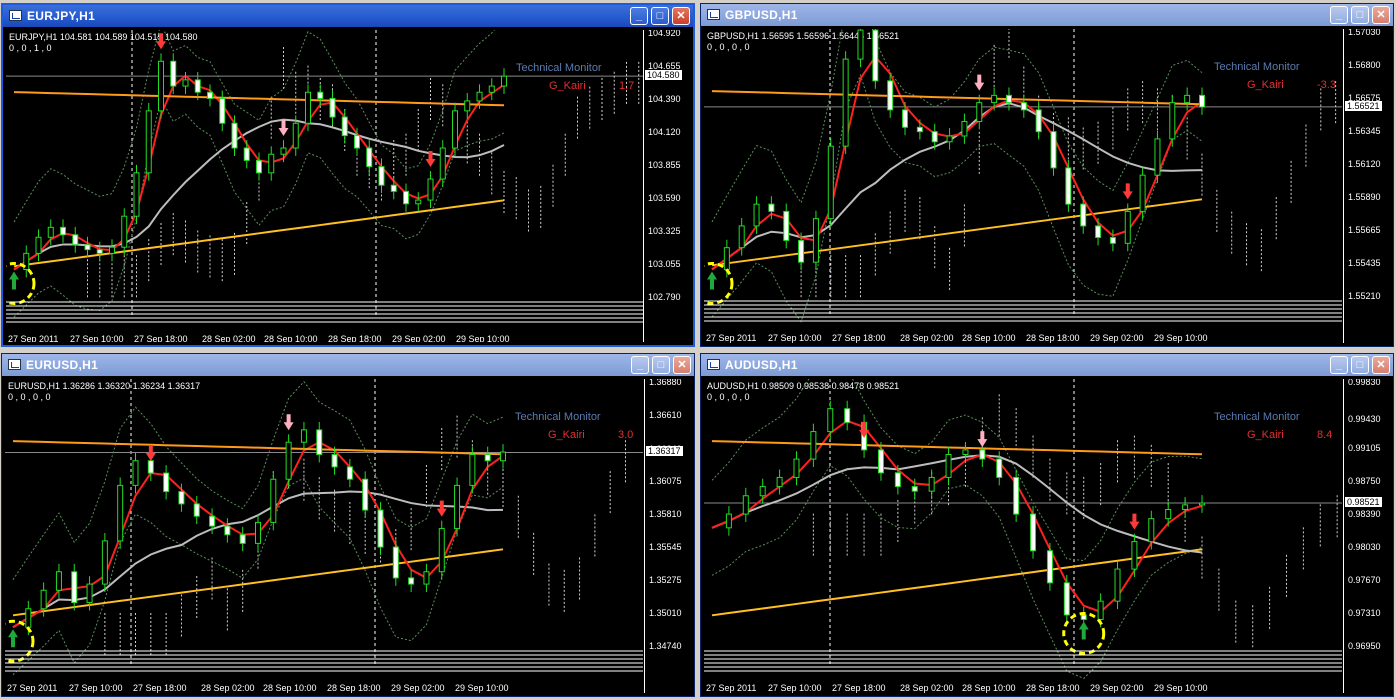 The width and height of the screenshot is (1396, 699). Describe the element at coordinates (348, 16) in the screenshot. I see `titlebar-eurjpy: EURJPY,H1 _ □ ✕` at that location.